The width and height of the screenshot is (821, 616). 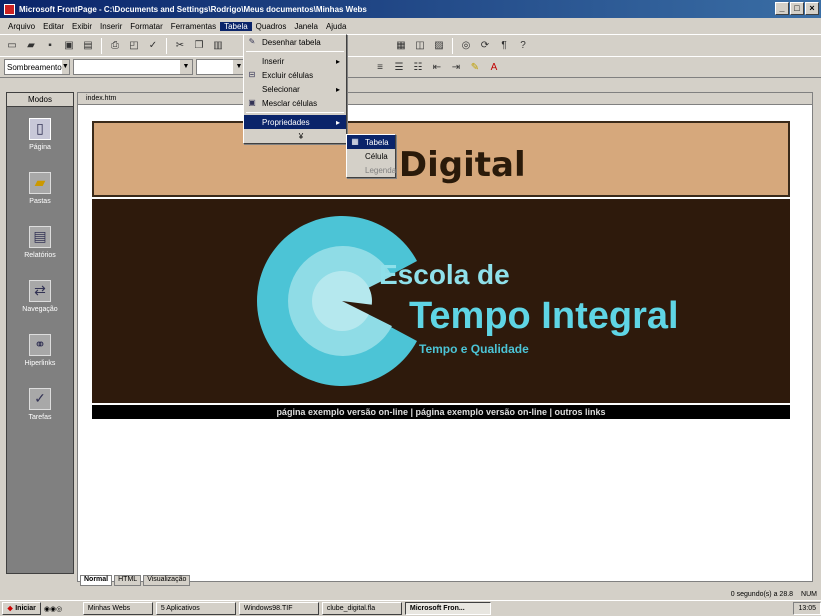 I want to click on cut-icon: ✂, so click(x=180, y=46).